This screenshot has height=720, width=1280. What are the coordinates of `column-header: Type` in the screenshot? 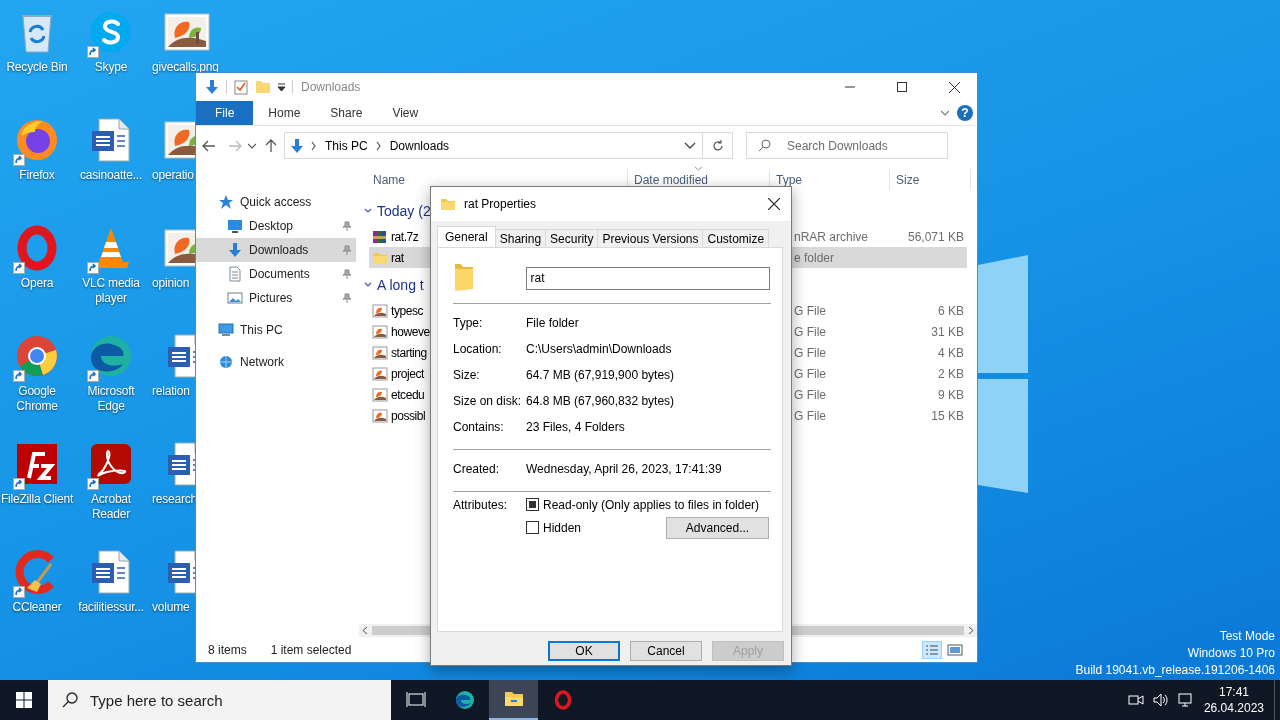 It's located at (789, 179).